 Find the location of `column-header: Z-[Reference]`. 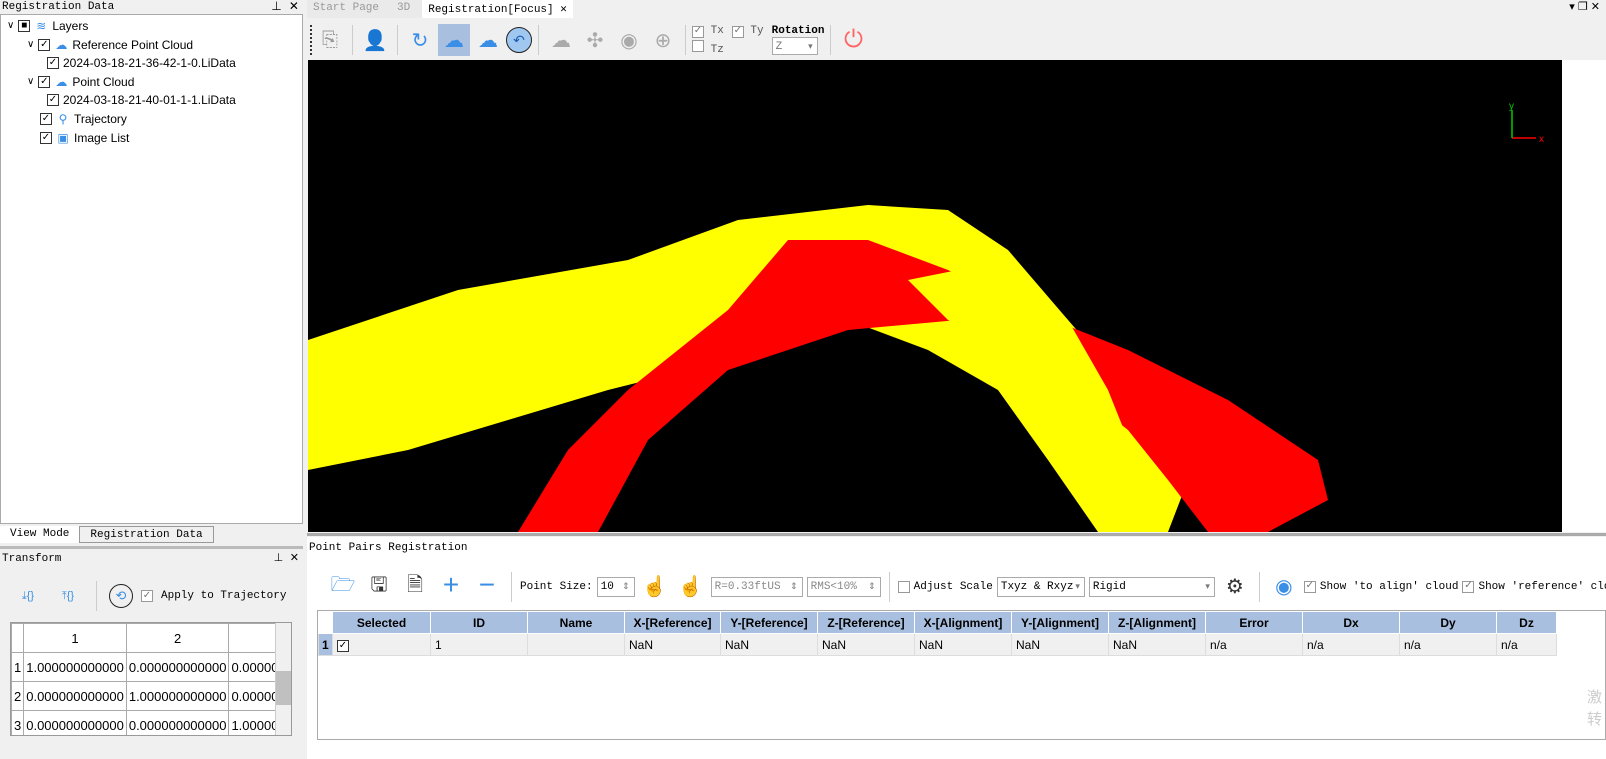

column-header: Z-[Reference] is located at coordinates (866, 622).